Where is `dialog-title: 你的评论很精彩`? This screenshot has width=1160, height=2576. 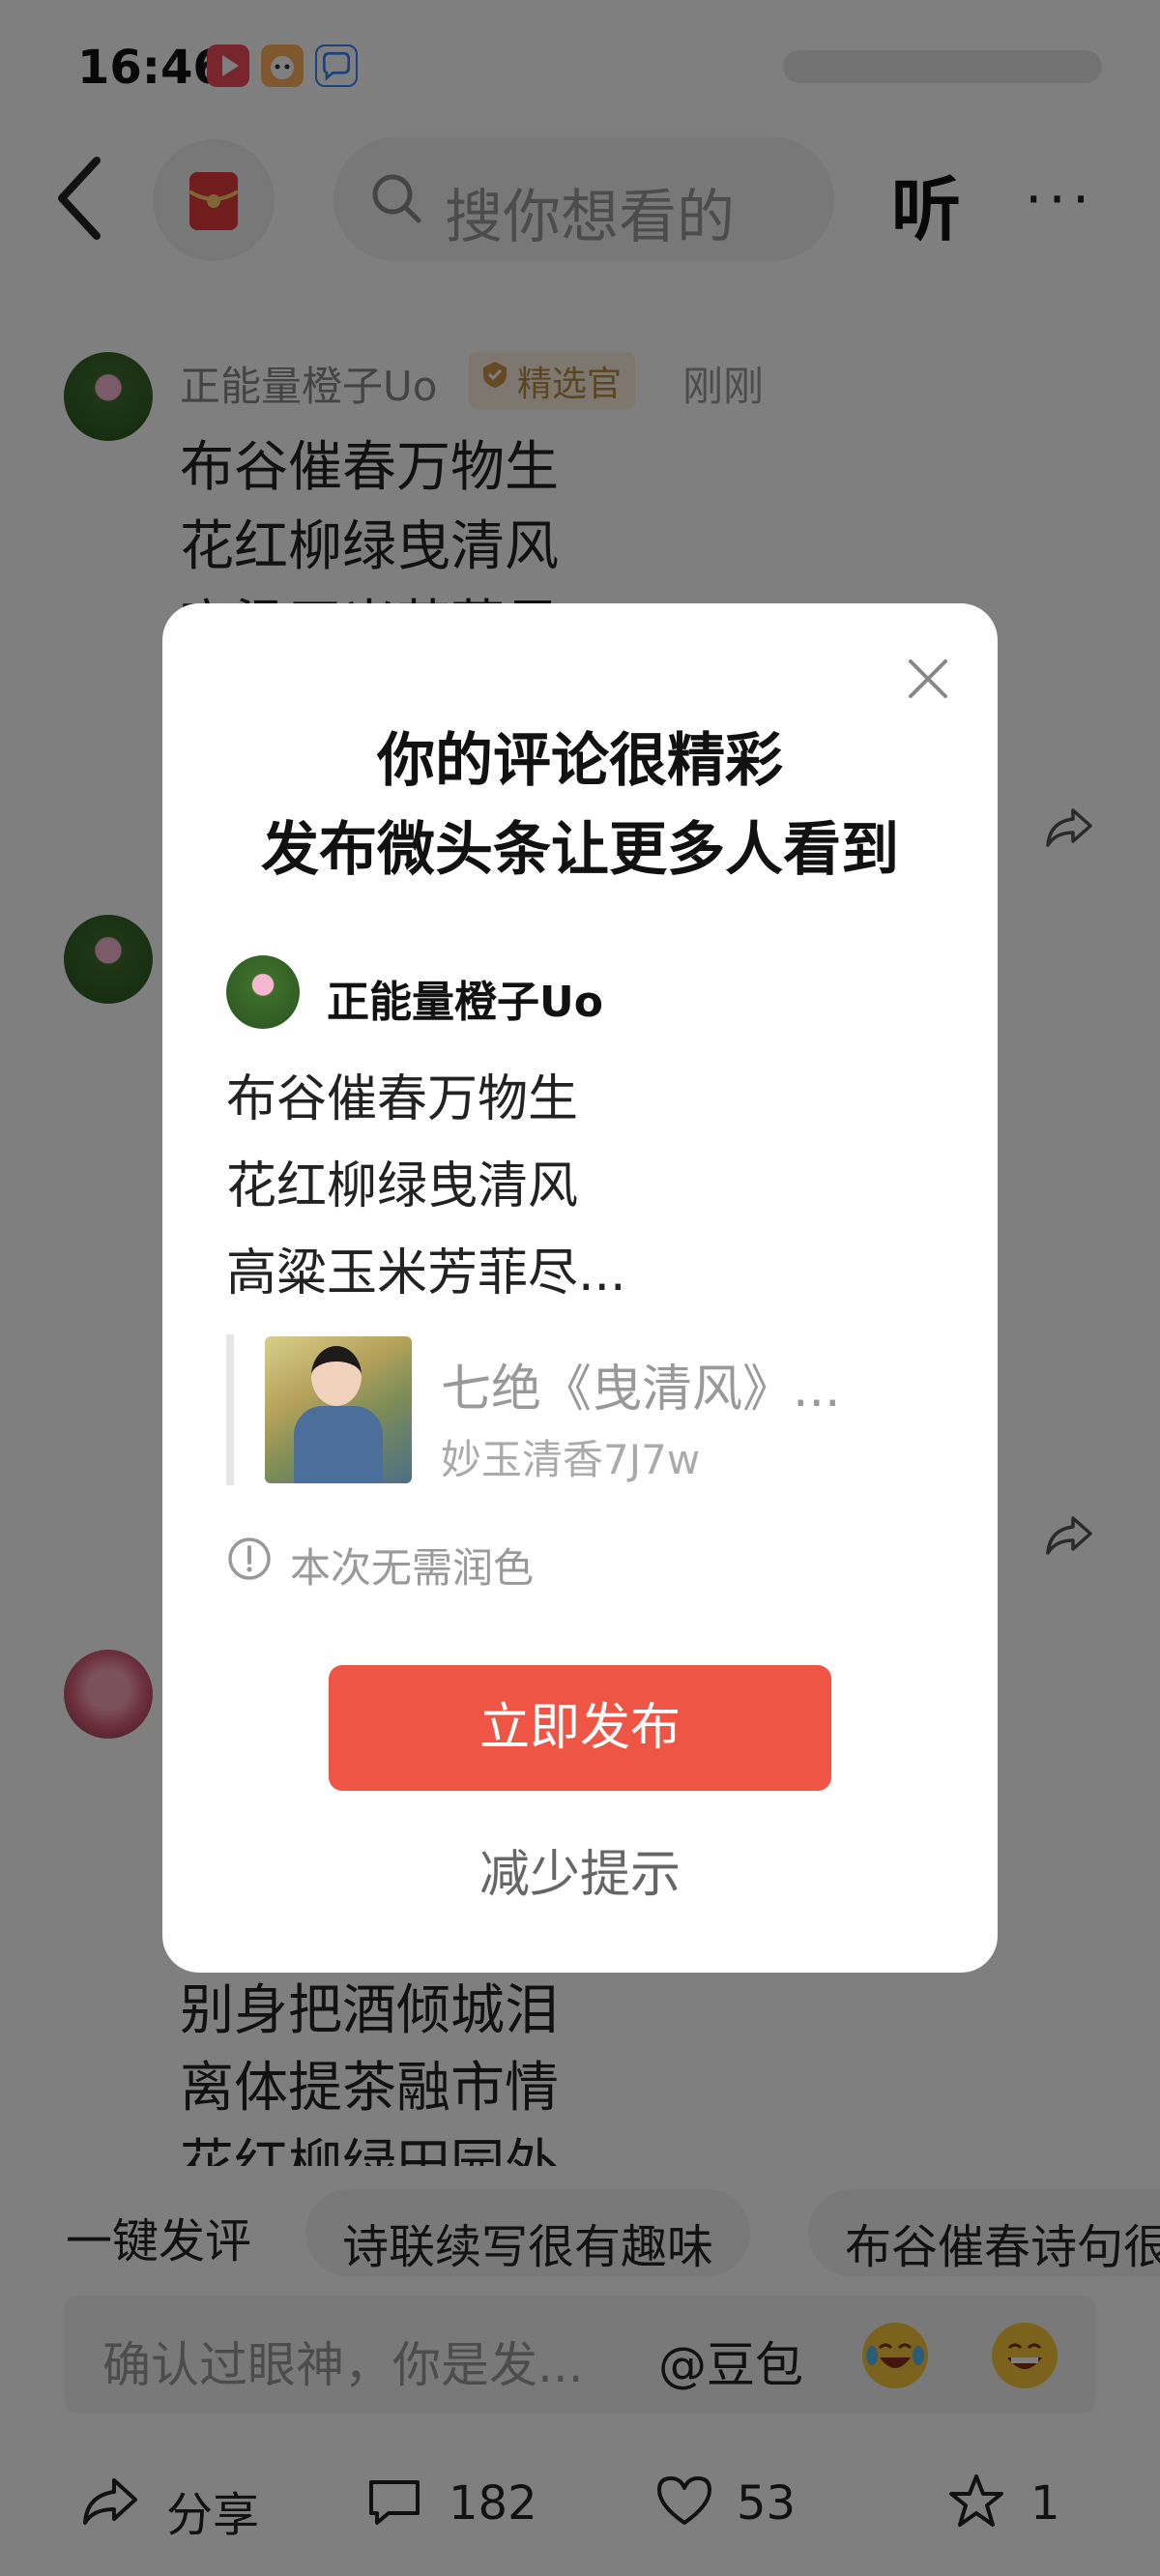
dialog-title: 你的评论很精彩 is located at coordinates (580, 761).